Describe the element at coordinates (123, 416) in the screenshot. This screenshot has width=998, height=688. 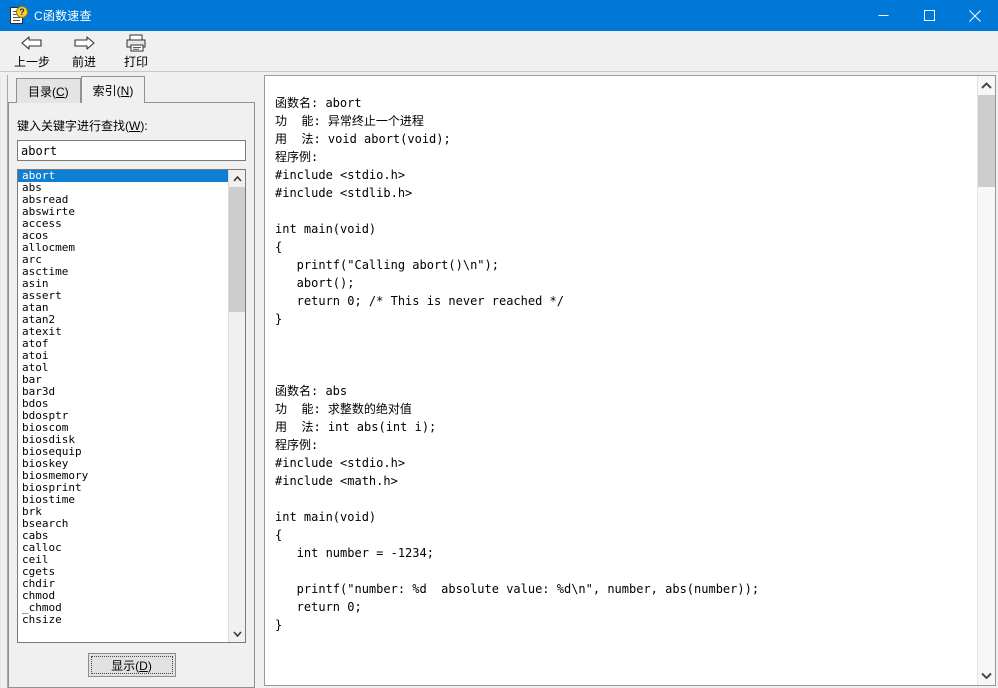
I see `list-item: bdosptr` at that location.